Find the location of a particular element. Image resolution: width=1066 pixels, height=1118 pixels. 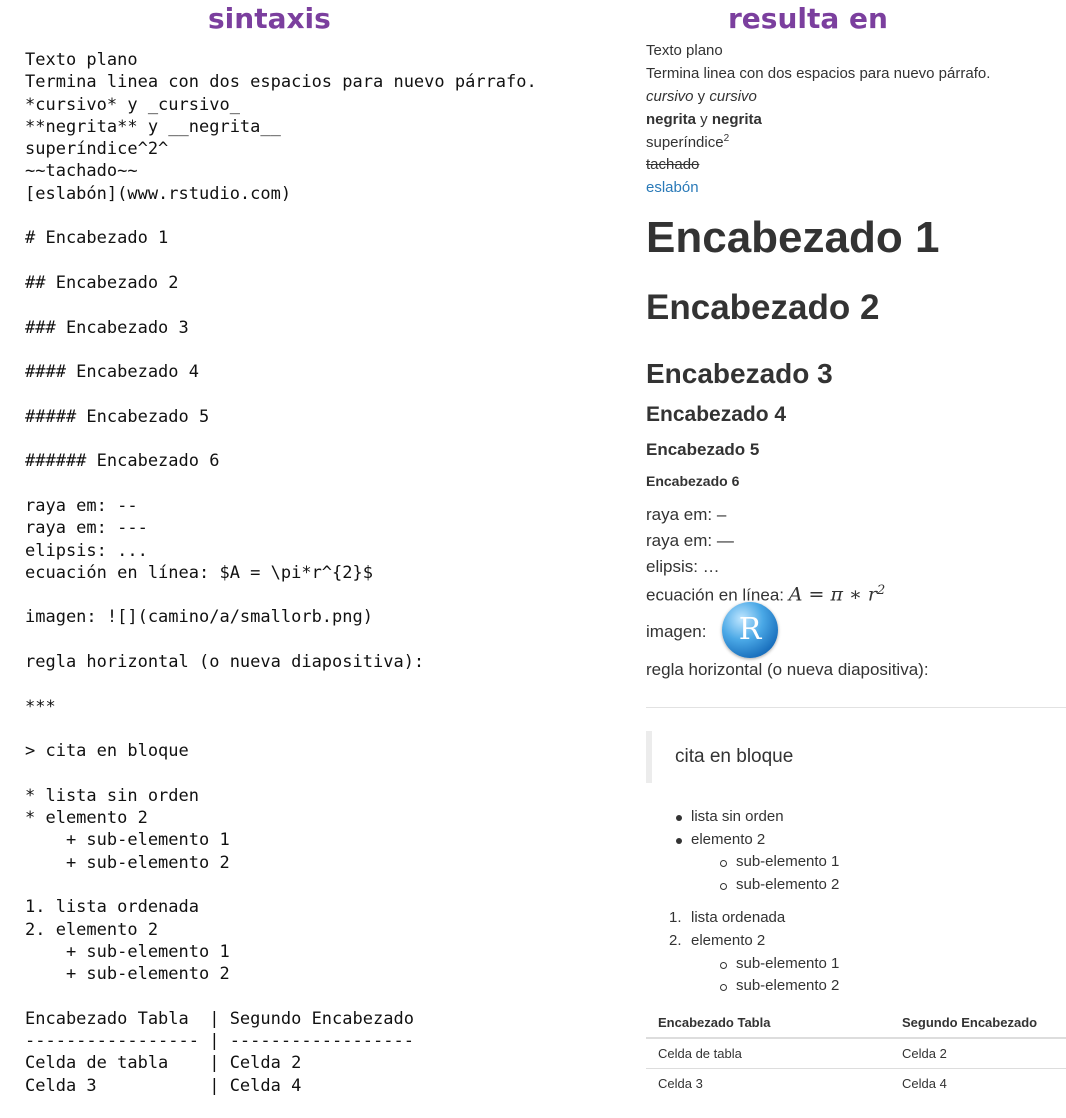

syntax-line: **negrita** y __negrita__ is located at coordinates (153, 126).